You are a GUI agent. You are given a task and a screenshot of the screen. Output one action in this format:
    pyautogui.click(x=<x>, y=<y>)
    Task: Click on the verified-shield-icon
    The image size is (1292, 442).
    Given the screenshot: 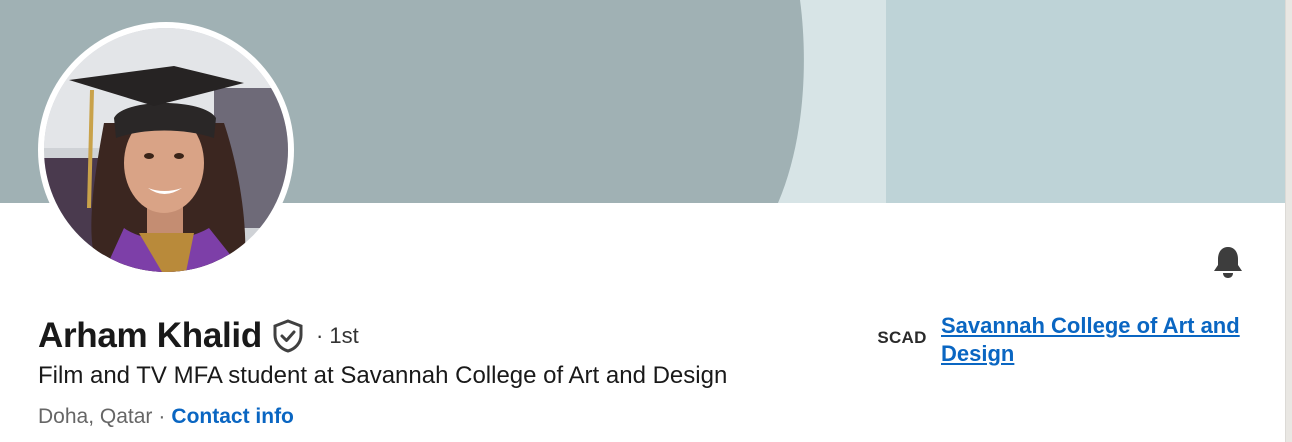 What is the action you would take?
    pyautogui.click(x=288, y=336)
    